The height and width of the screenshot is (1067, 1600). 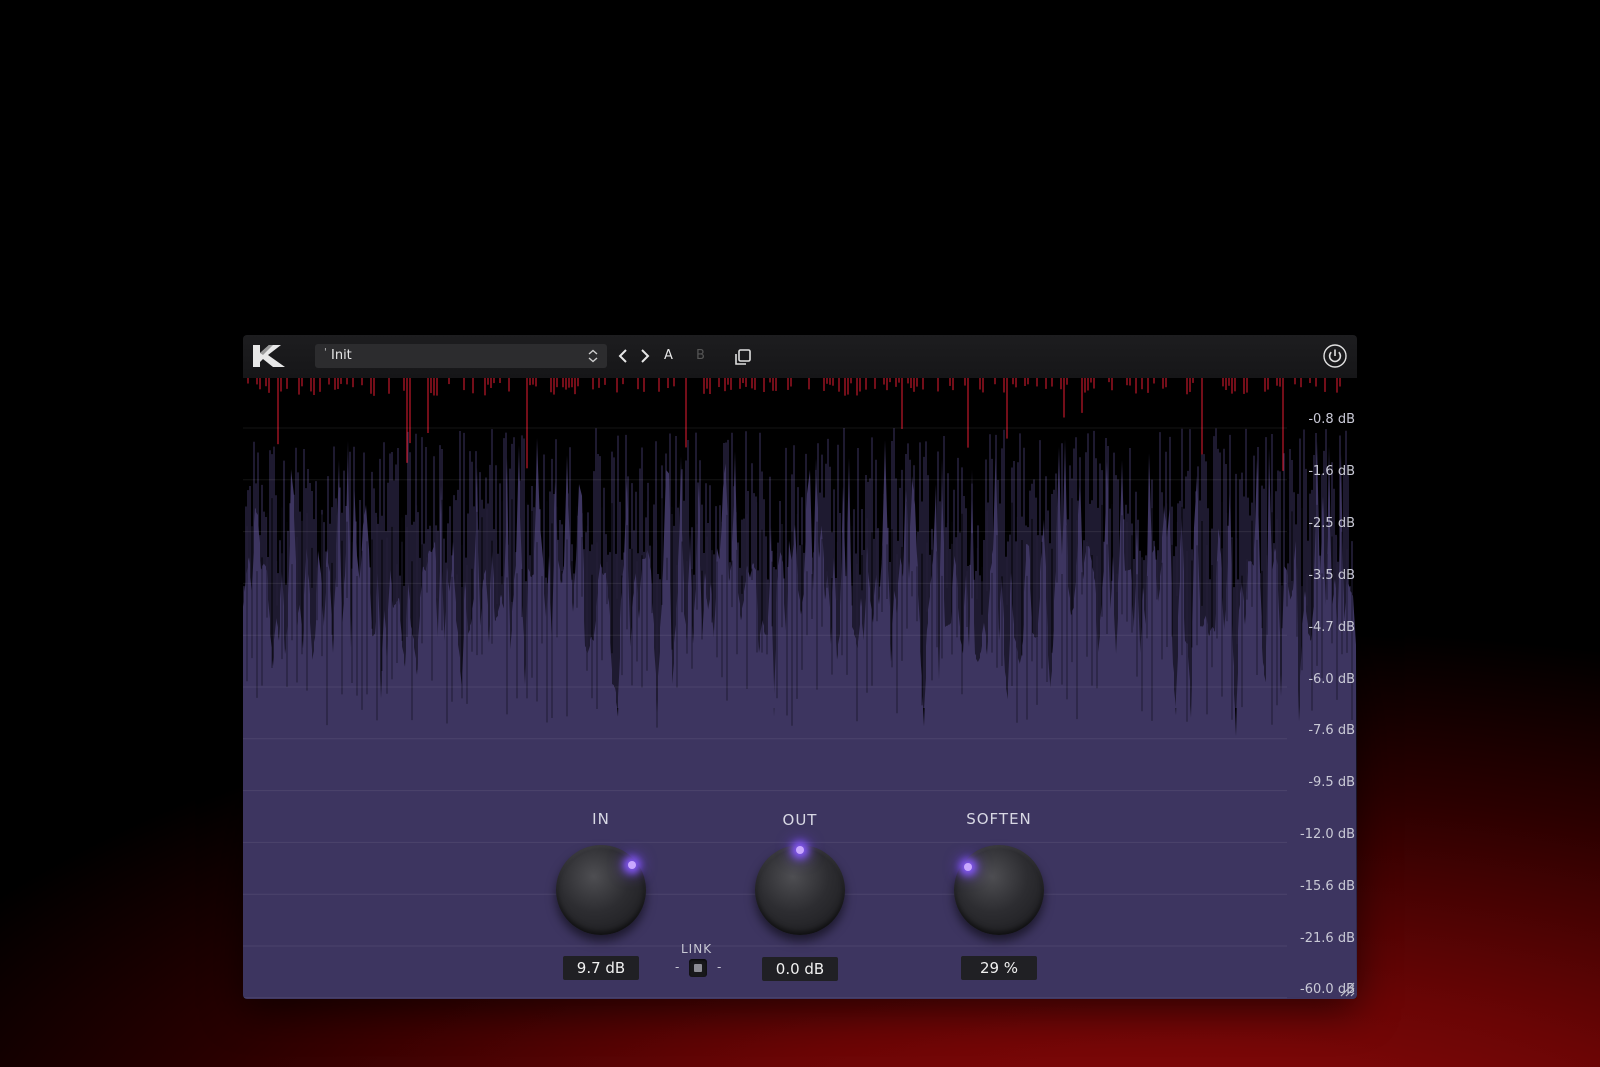 What do you see at coordinates (743, 357) in the screenshot?
I see `copy-icon` at bounding box center [743, 357].